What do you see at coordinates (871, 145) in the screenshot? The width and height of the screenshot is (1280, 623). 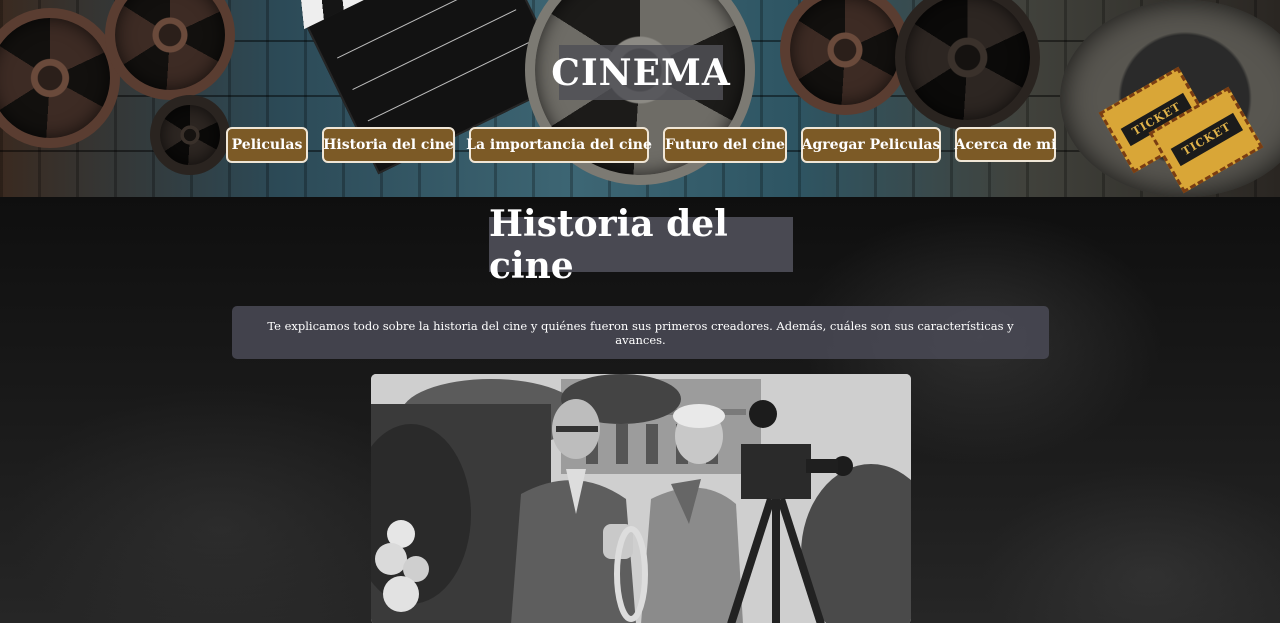 I see `nav-agregar-peliculas: Agregar Peliculas` at bounding box center [871, 145].